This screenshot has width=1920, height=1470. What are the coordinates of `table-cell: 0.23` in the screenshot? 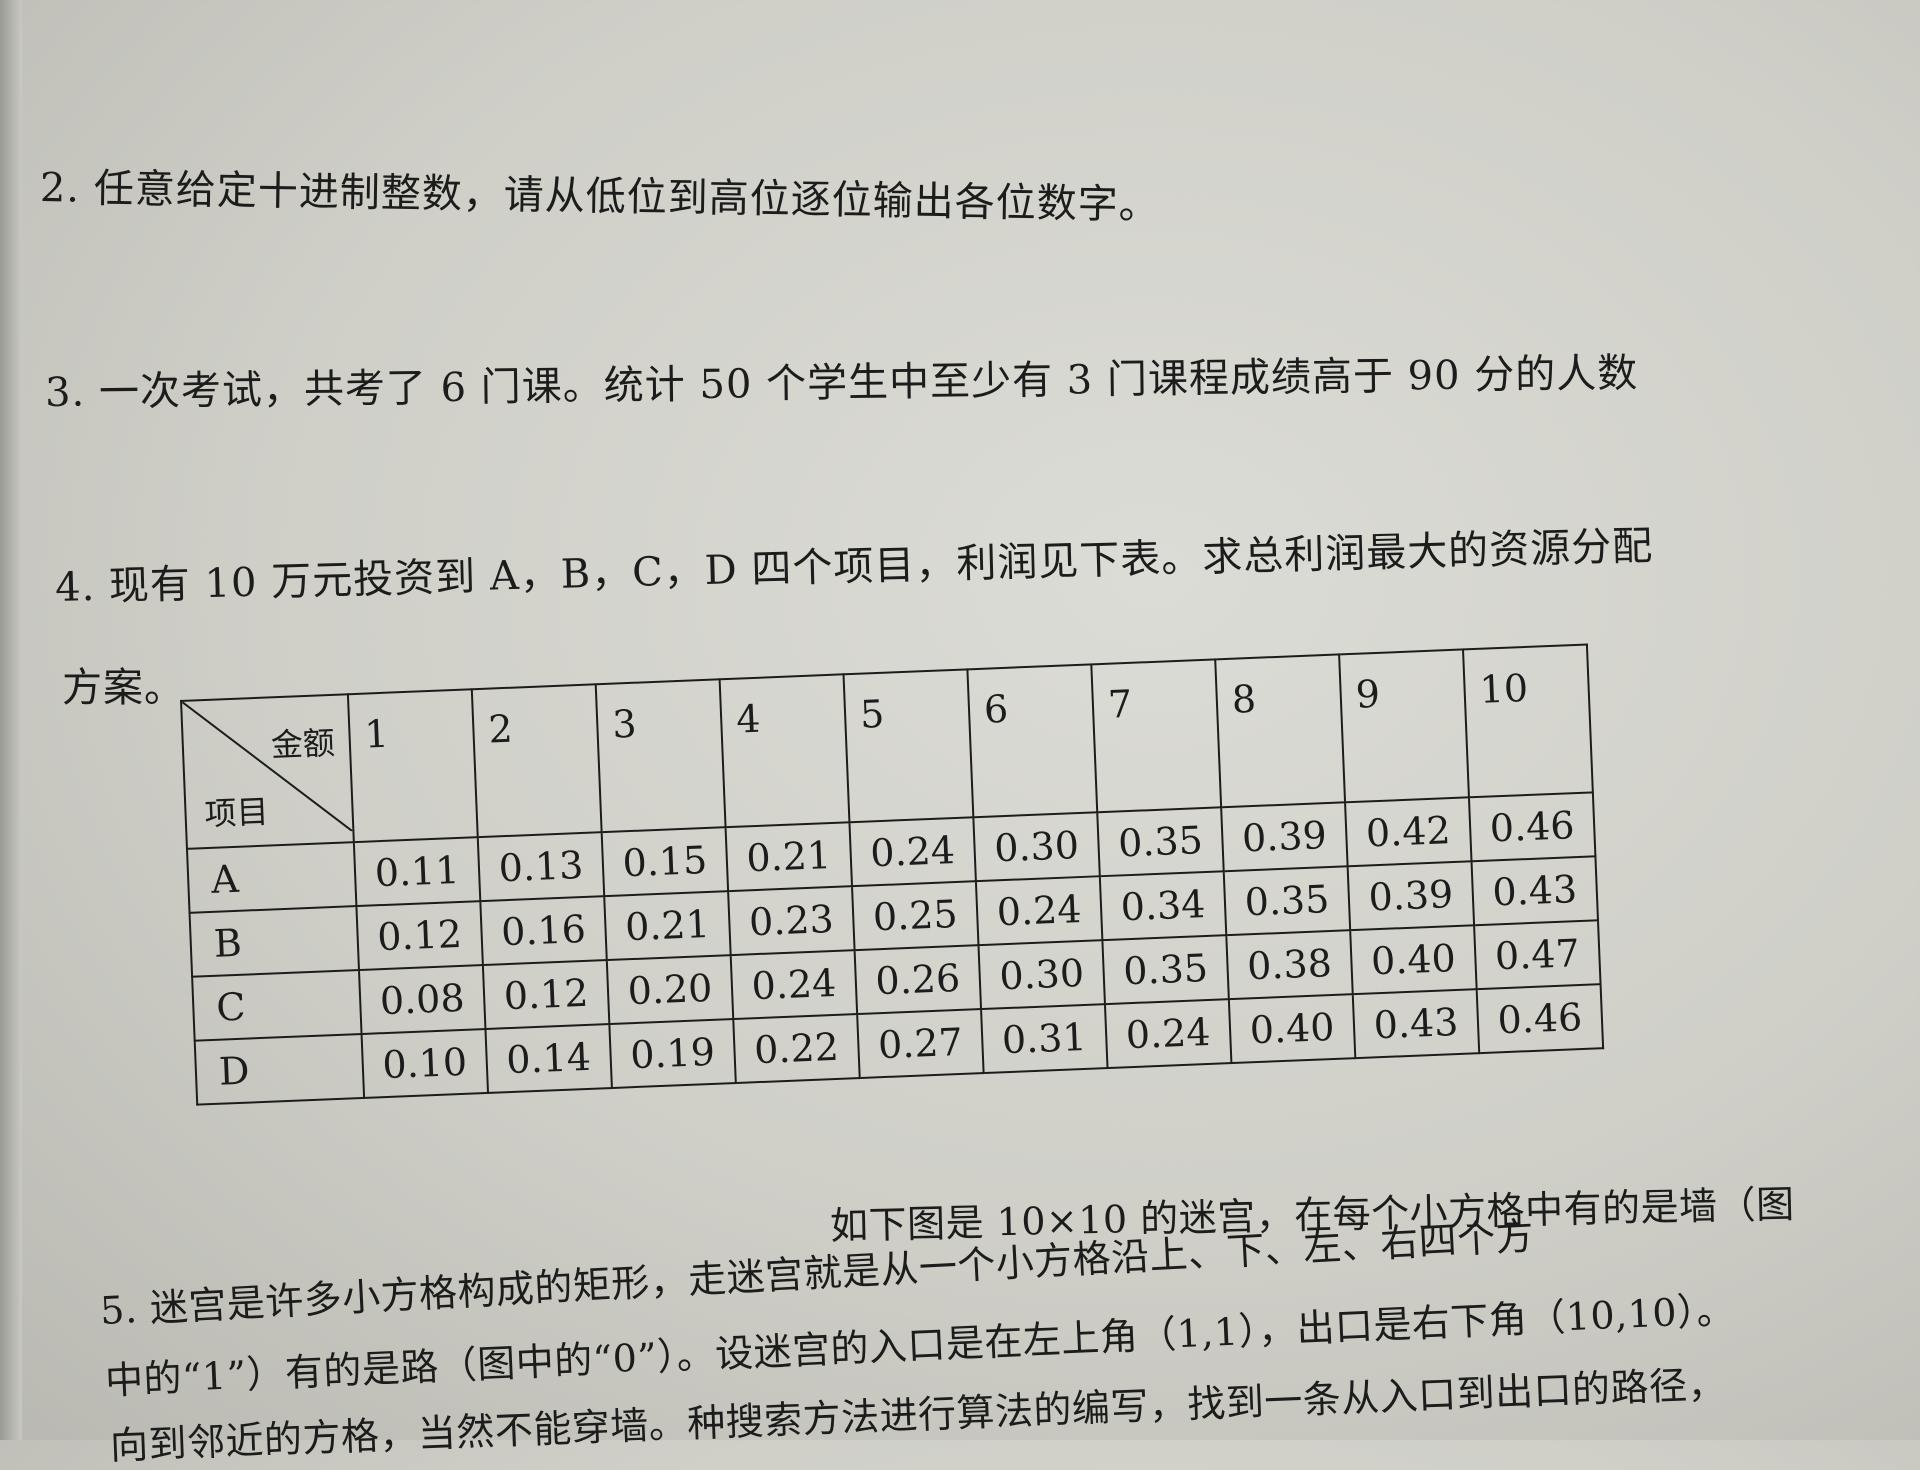 It's located at (791, 921).